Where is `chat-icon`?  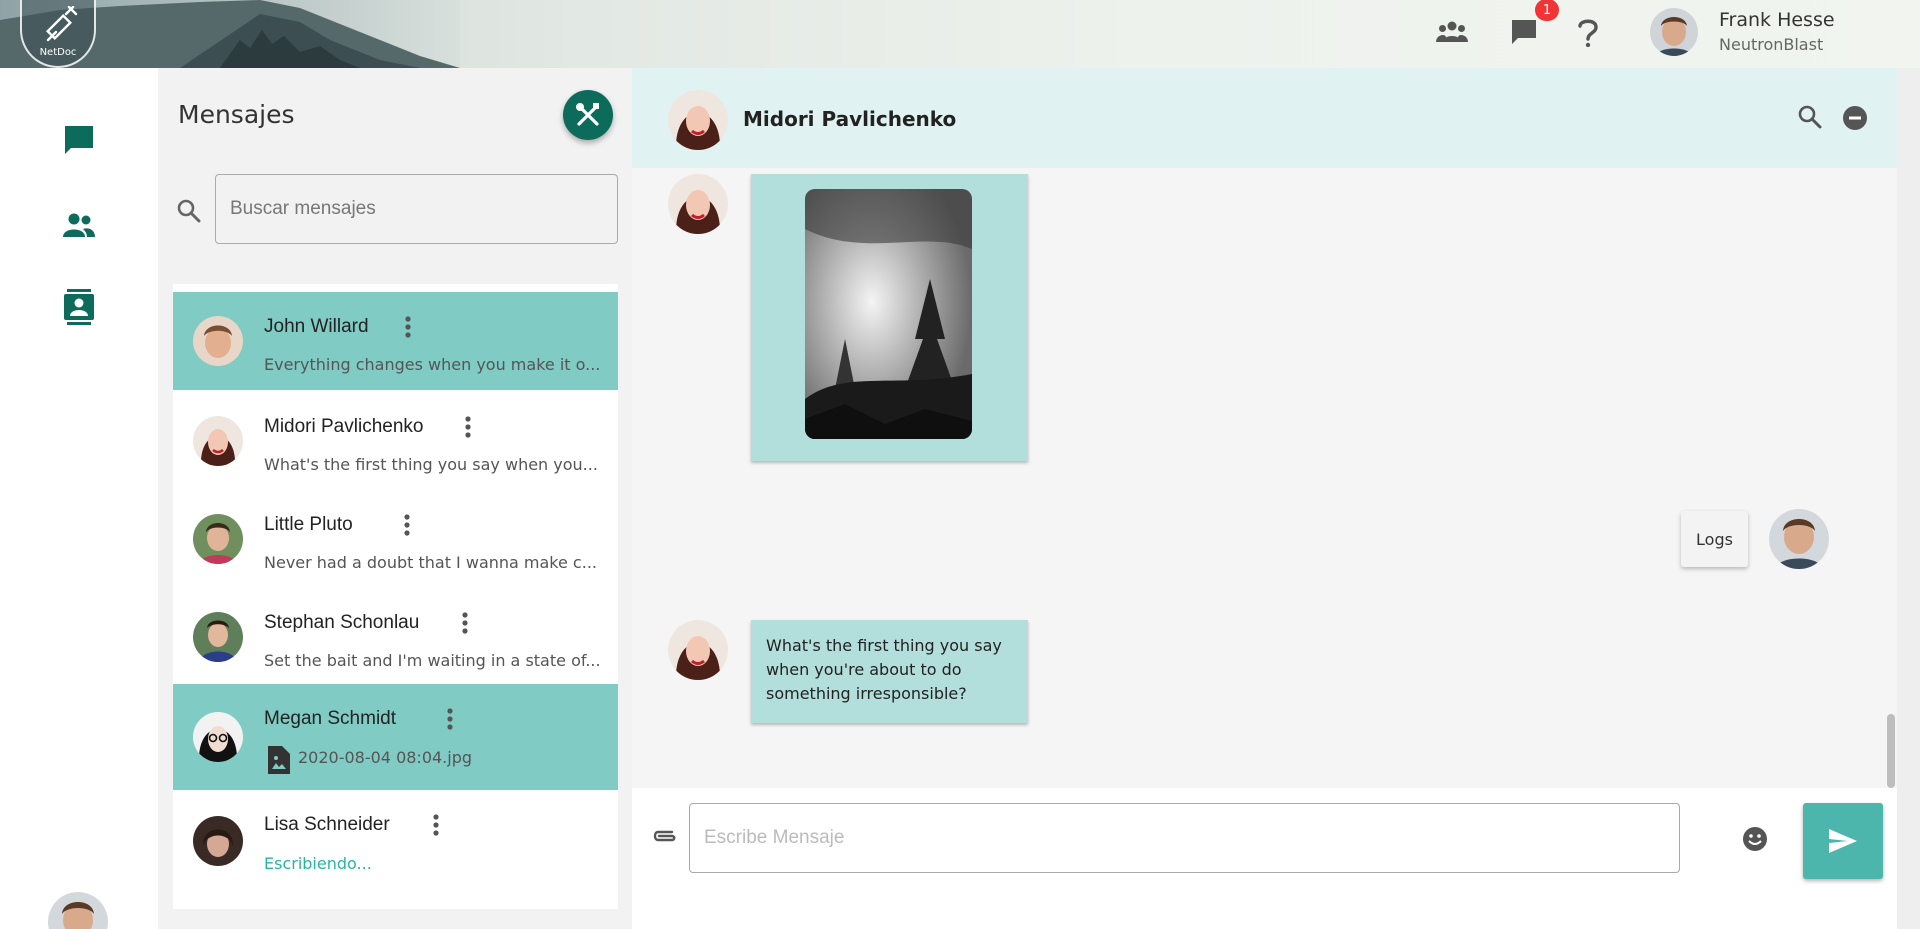
chat-icon is located at coordinates (79, 140).